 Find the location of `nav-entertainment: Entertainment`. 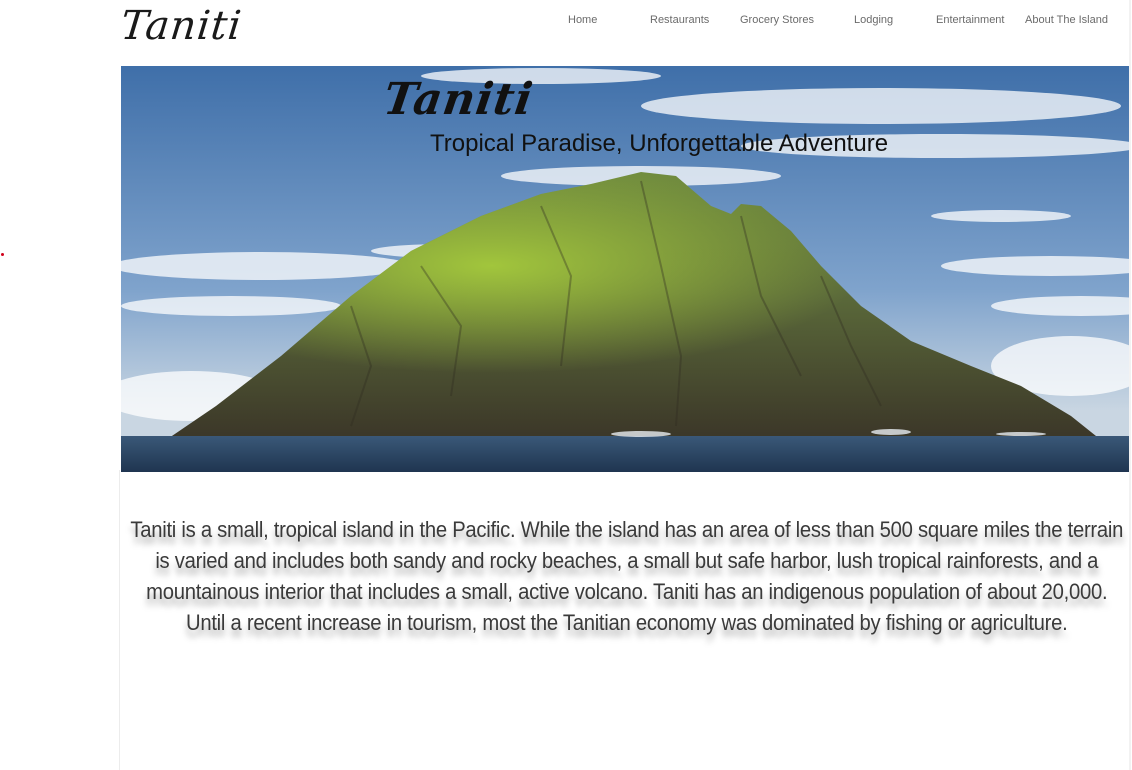

nav-entertainment: Entertainment is located at coordinates (970, 20).